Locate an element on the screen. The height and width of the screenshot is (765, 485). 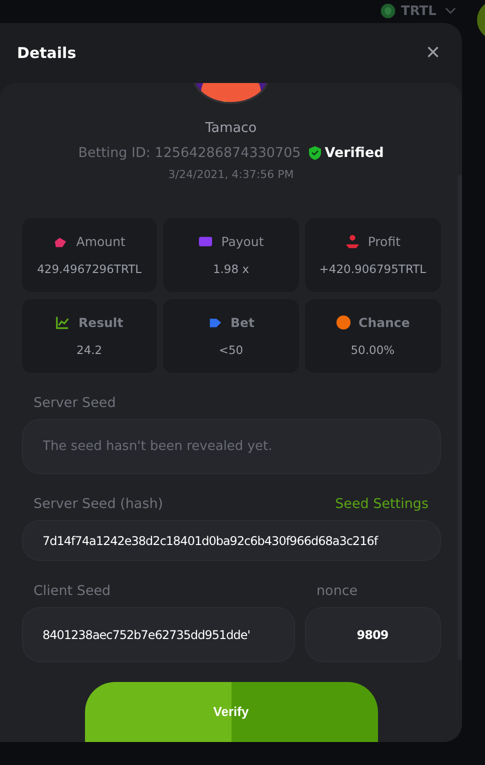
stat-label: Amount is located at coordinates (101, 242).